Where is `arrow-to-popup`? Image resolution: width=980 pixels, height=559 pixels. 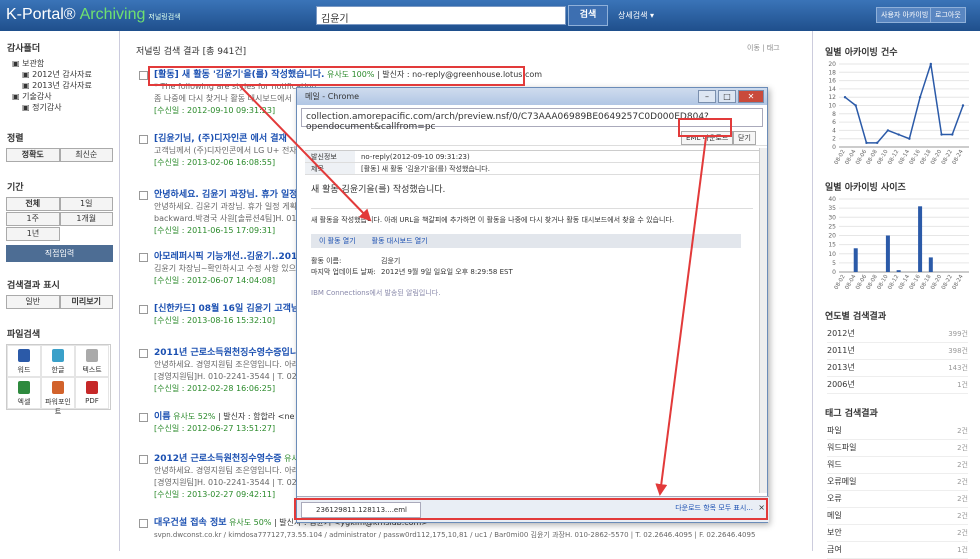 arrow-to-popup is located at coordinates (305, 153).